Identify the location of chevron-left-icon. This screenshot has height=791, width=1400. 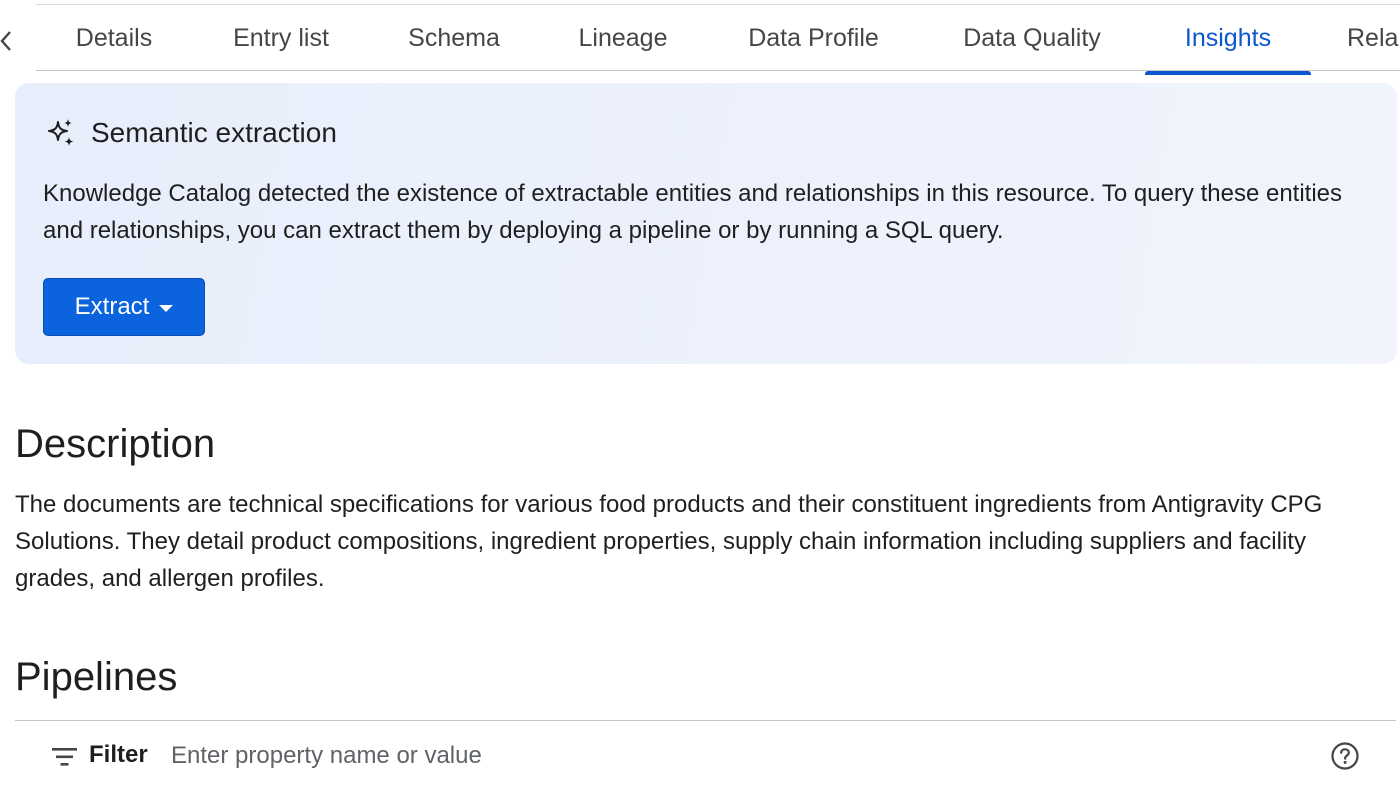
(8, 41).